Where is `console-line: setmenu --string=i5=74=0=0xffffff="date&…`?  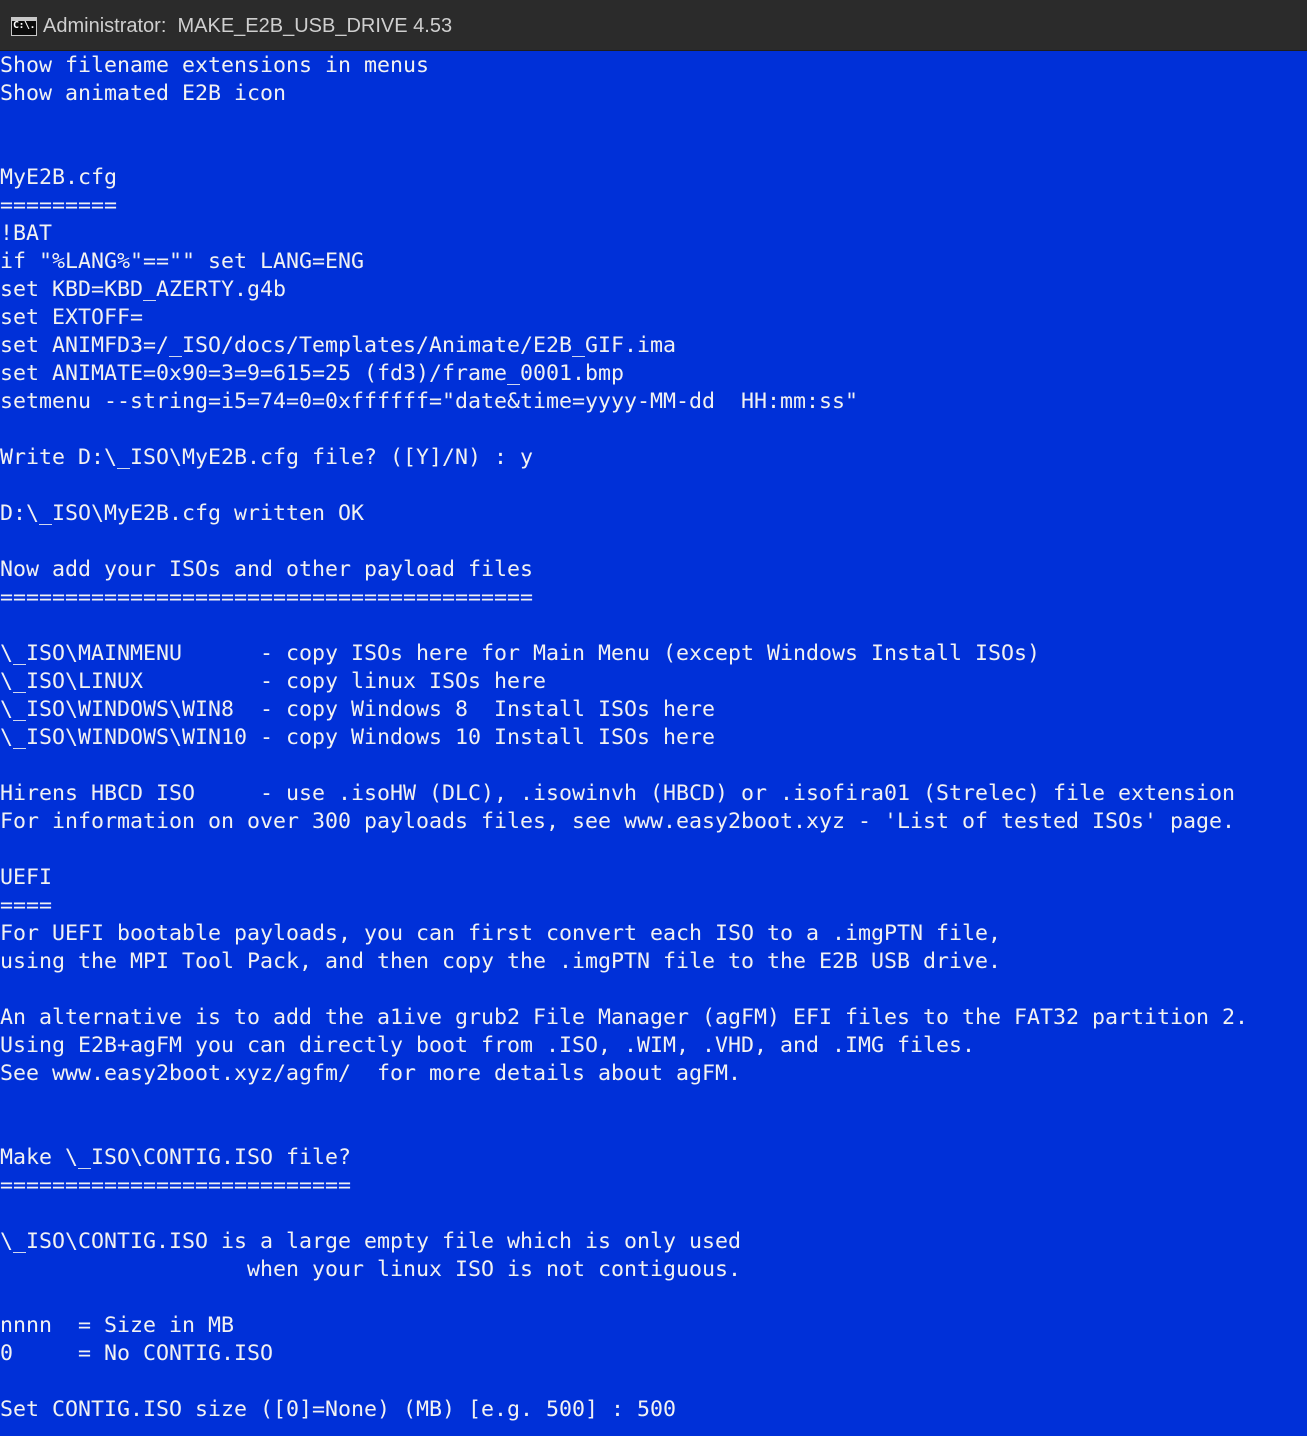
console-line: setmenu --string=i5=74=0=0xffffff="date&… is located at coordinates (429, 401).